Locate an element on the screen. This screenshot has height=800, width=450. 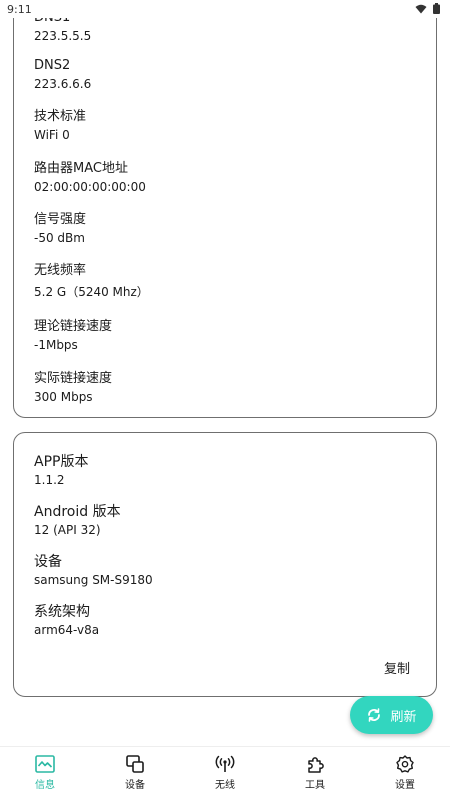
info-item-app-version: APP版本 1.1.2 is located at coordinates (61, 471).